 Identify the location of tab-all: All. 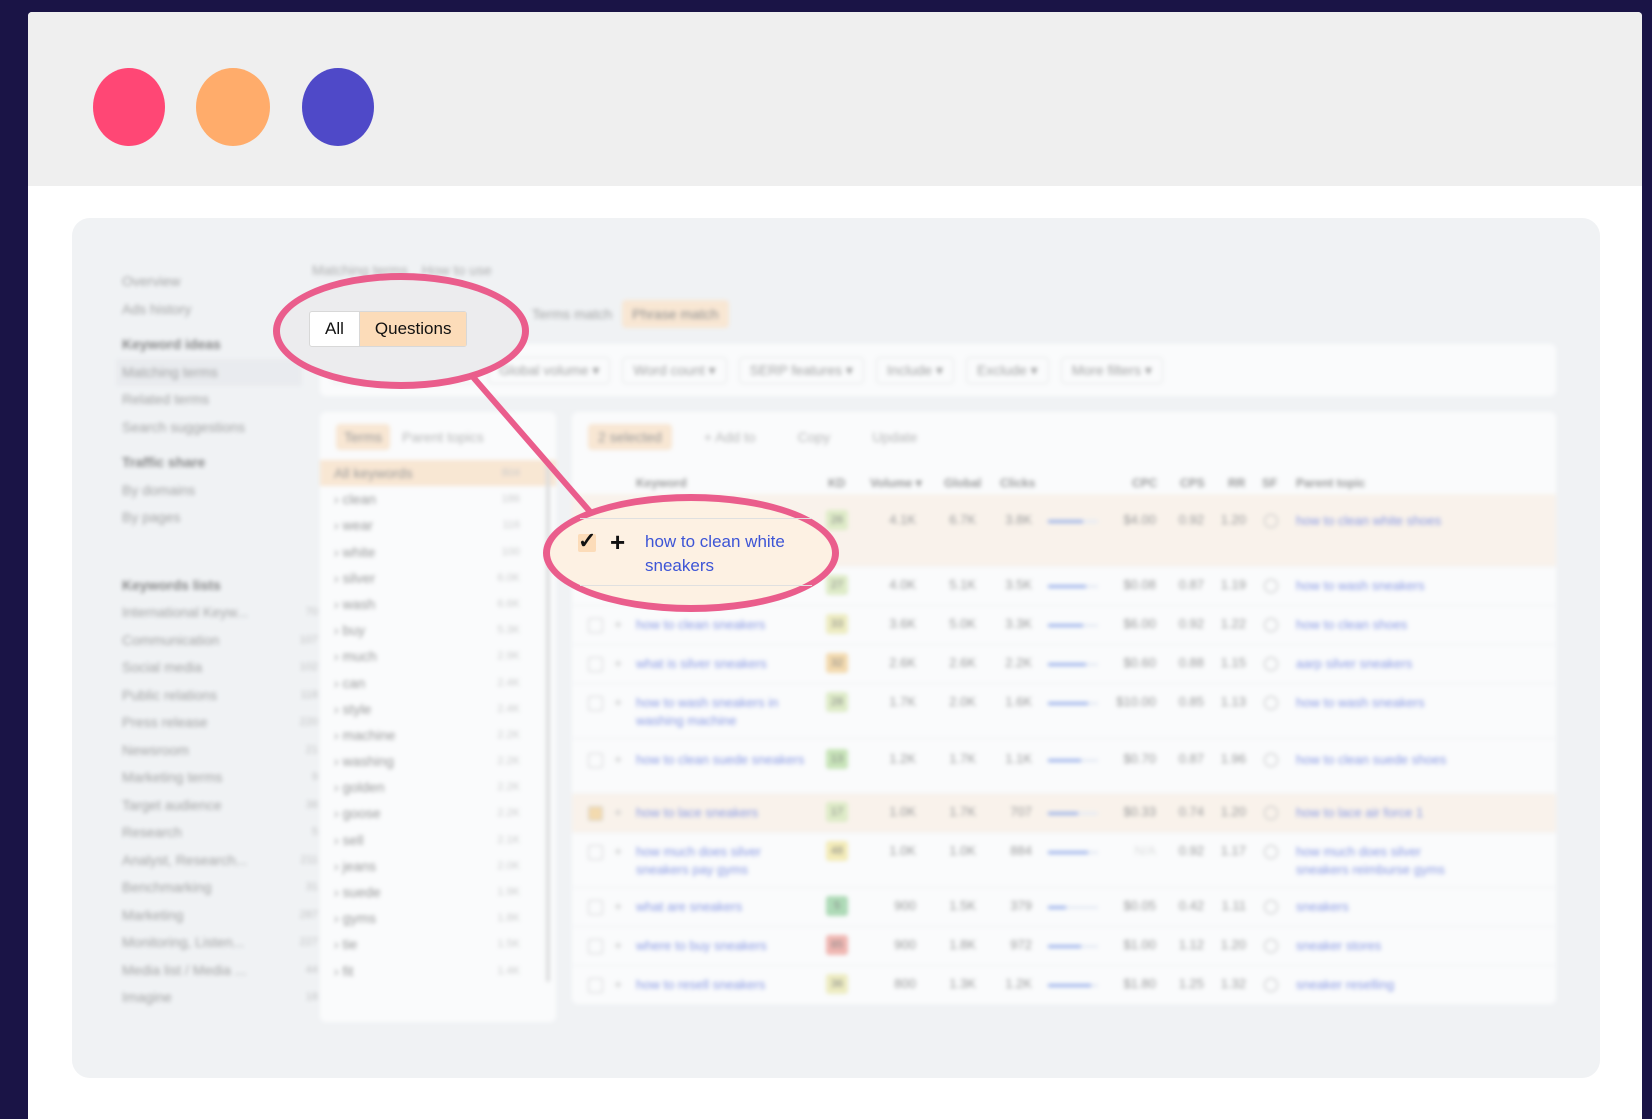
(334, 329).